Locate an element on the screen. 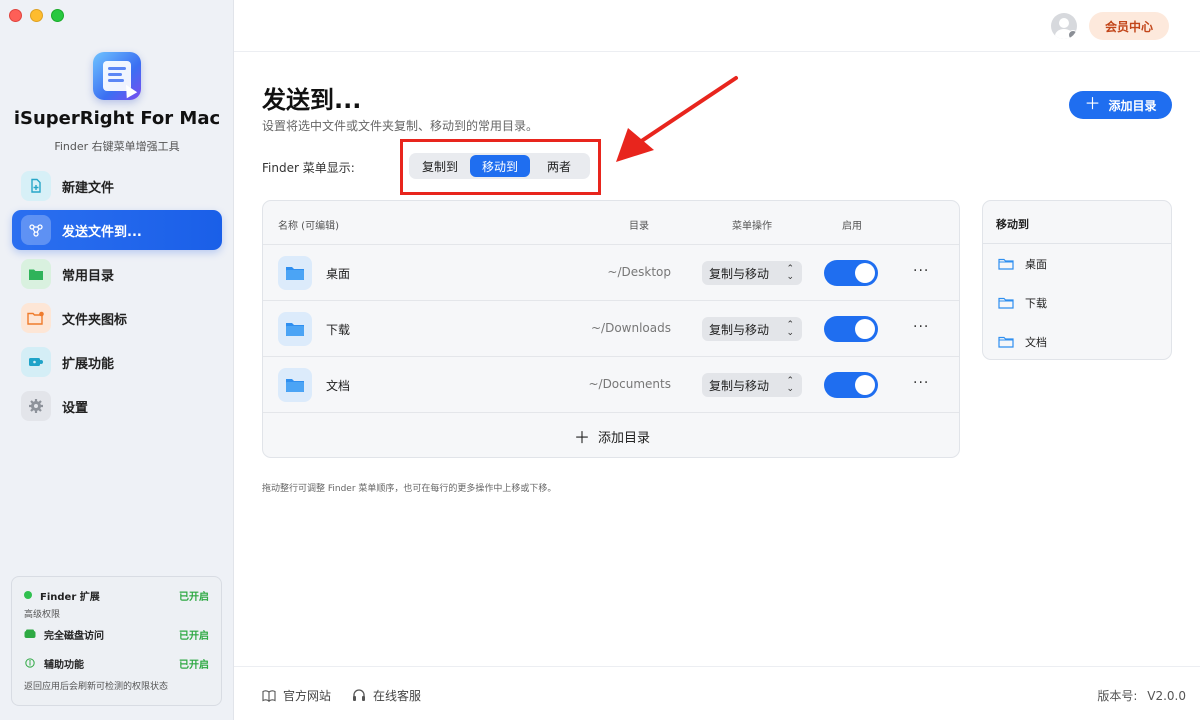 This screenshot has width=1200, height=720. sidebar-nav: 新建文件 发送文件到... 常用目录 文件夹图标 扩展功能 设置 is located at coordinates (117, 298).